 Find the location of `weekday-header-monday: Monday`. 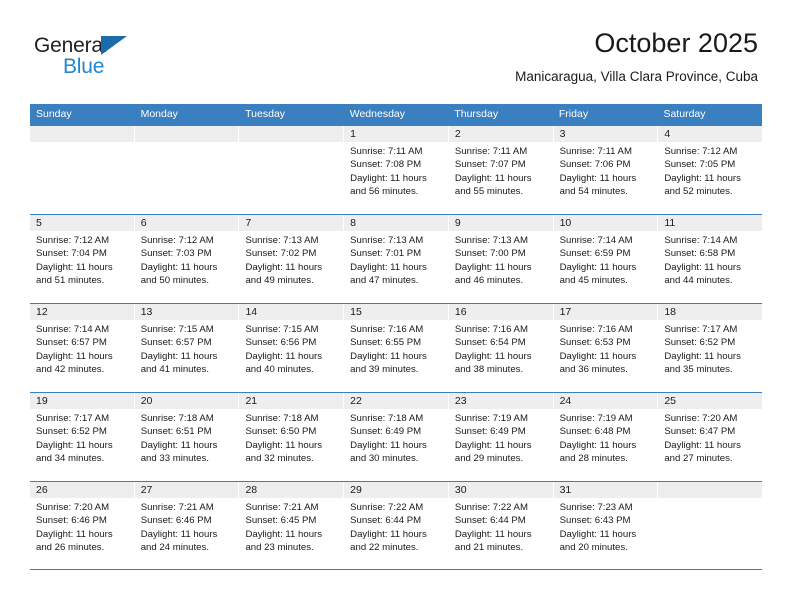

weekday-header-monday: Monday is located at coordinates (159, 114).